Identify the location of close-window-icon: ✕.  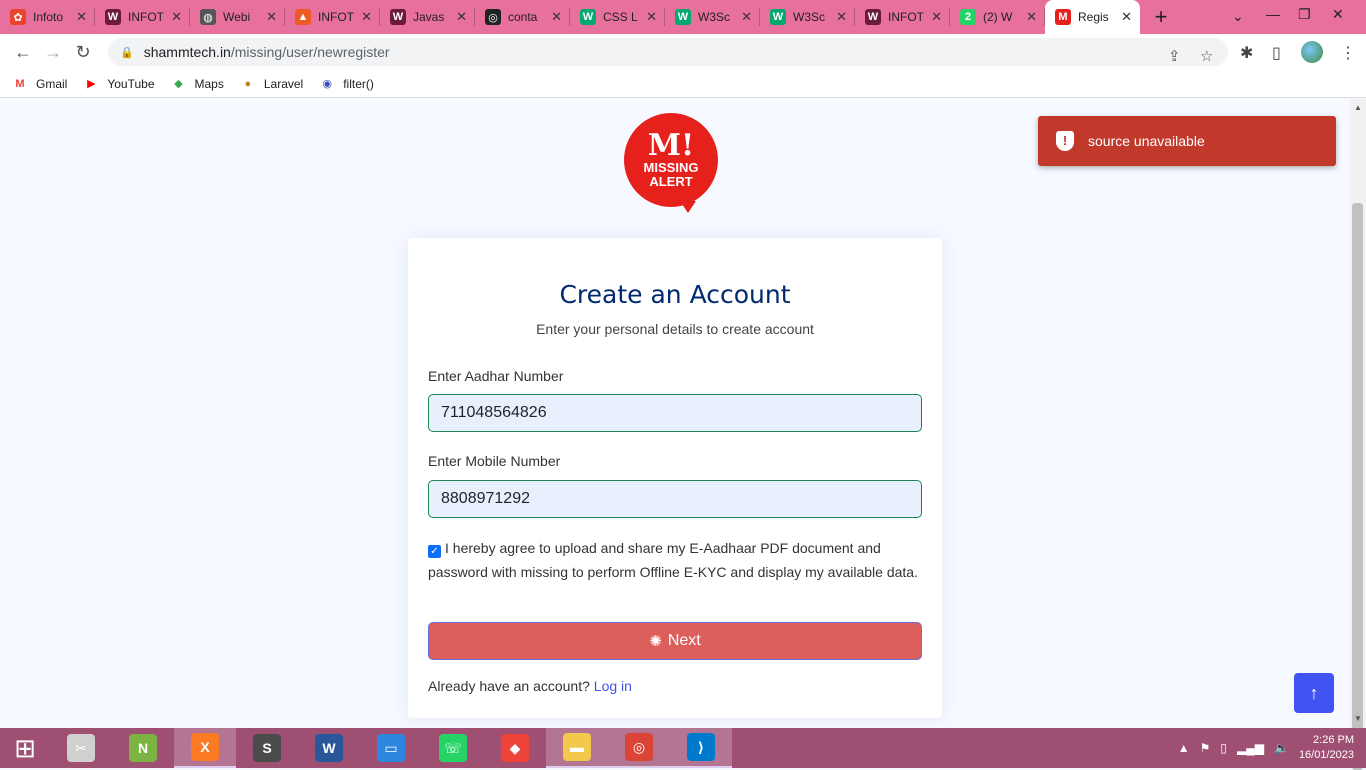
(1338, 14).